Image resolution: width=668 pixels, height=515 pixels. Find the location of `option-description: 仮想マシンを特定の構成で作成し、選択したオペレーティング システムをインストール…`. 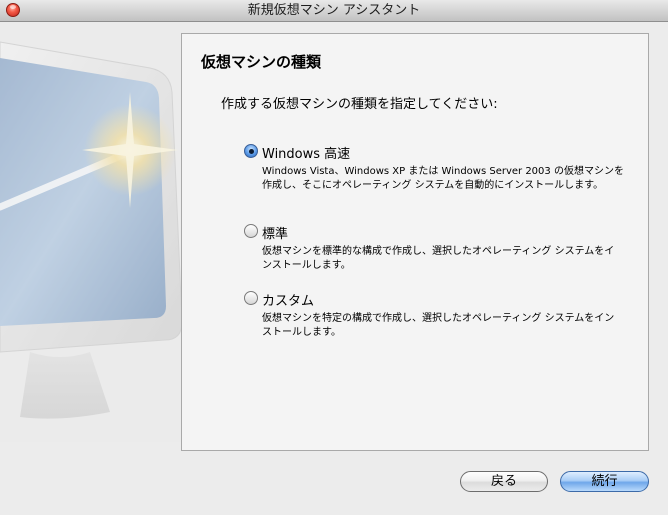

option-description: 仮想マシンを特定の構成で作成し、選択したオペレーティング システムをインストール… is located at coordinates (438, 325).